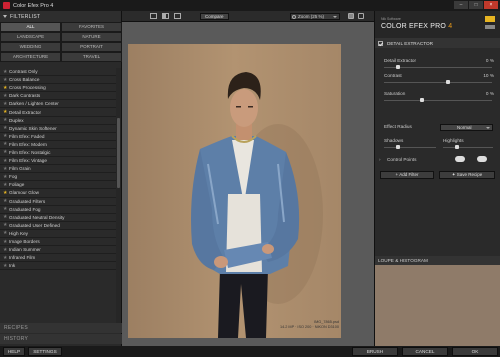 The width and height of the screenshot is (500, 357). What do you see at coordinates (25, 112) in the screenshot?
I see `filter-item-label: Detail Extractor` at bounding box center [25, 112].